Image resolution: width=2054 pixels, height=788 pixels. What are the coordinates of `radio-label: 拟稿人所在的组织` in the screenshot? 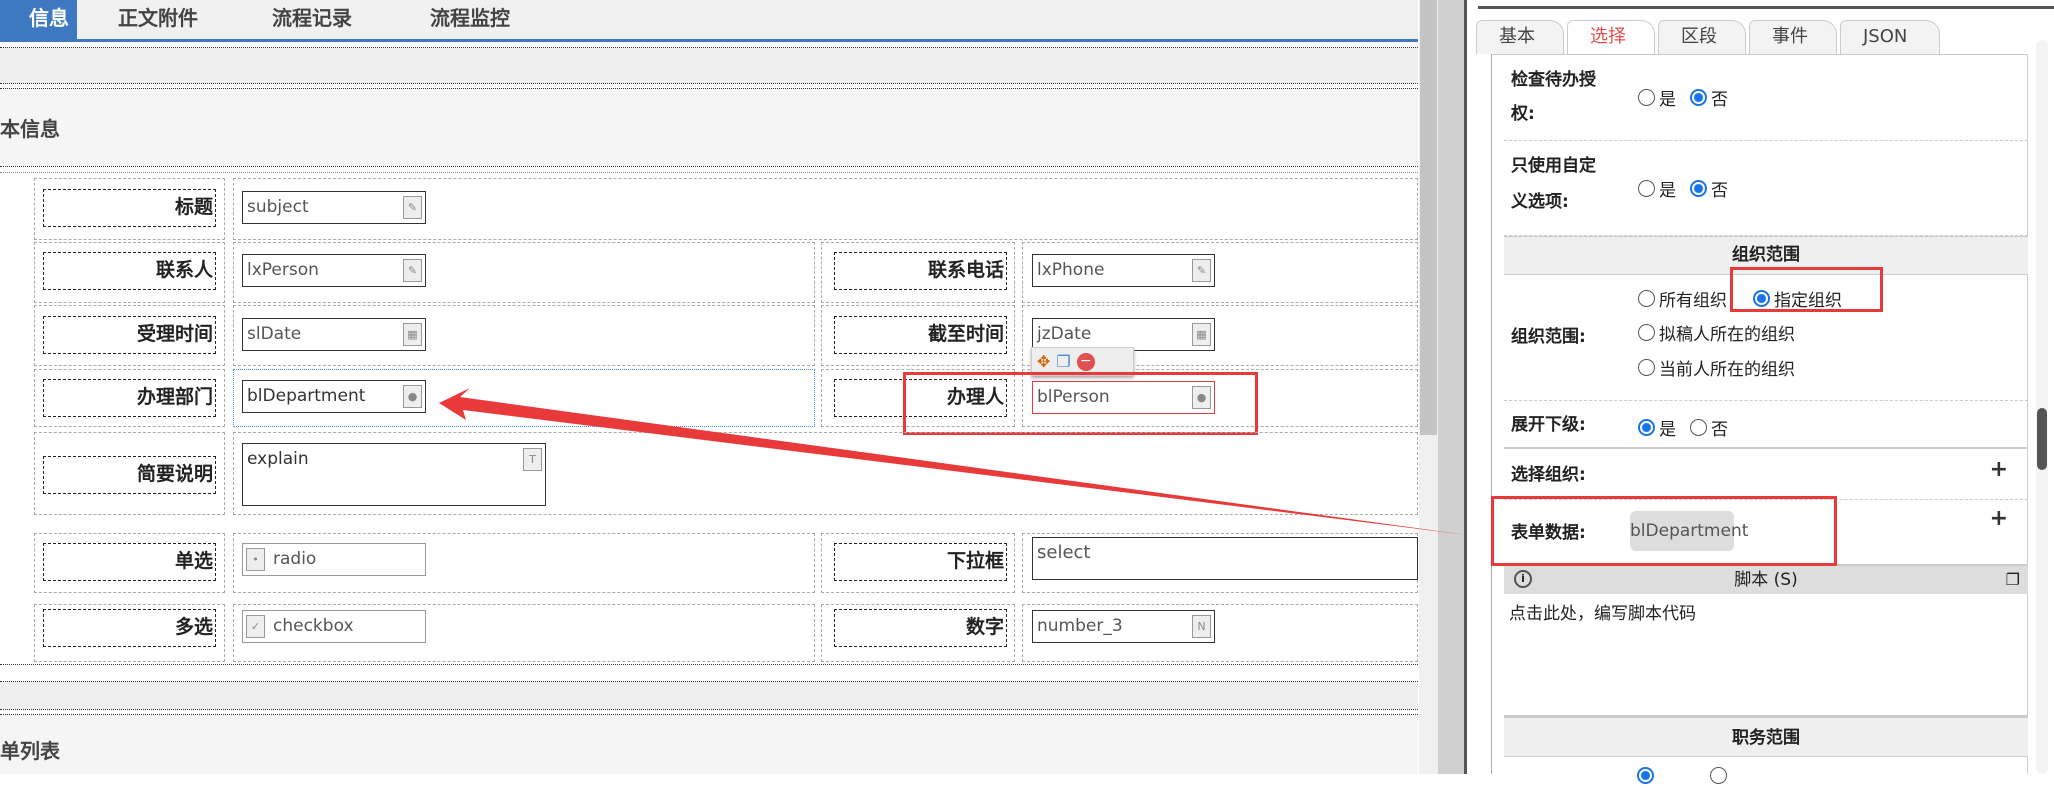 It's located at (1727, 335).